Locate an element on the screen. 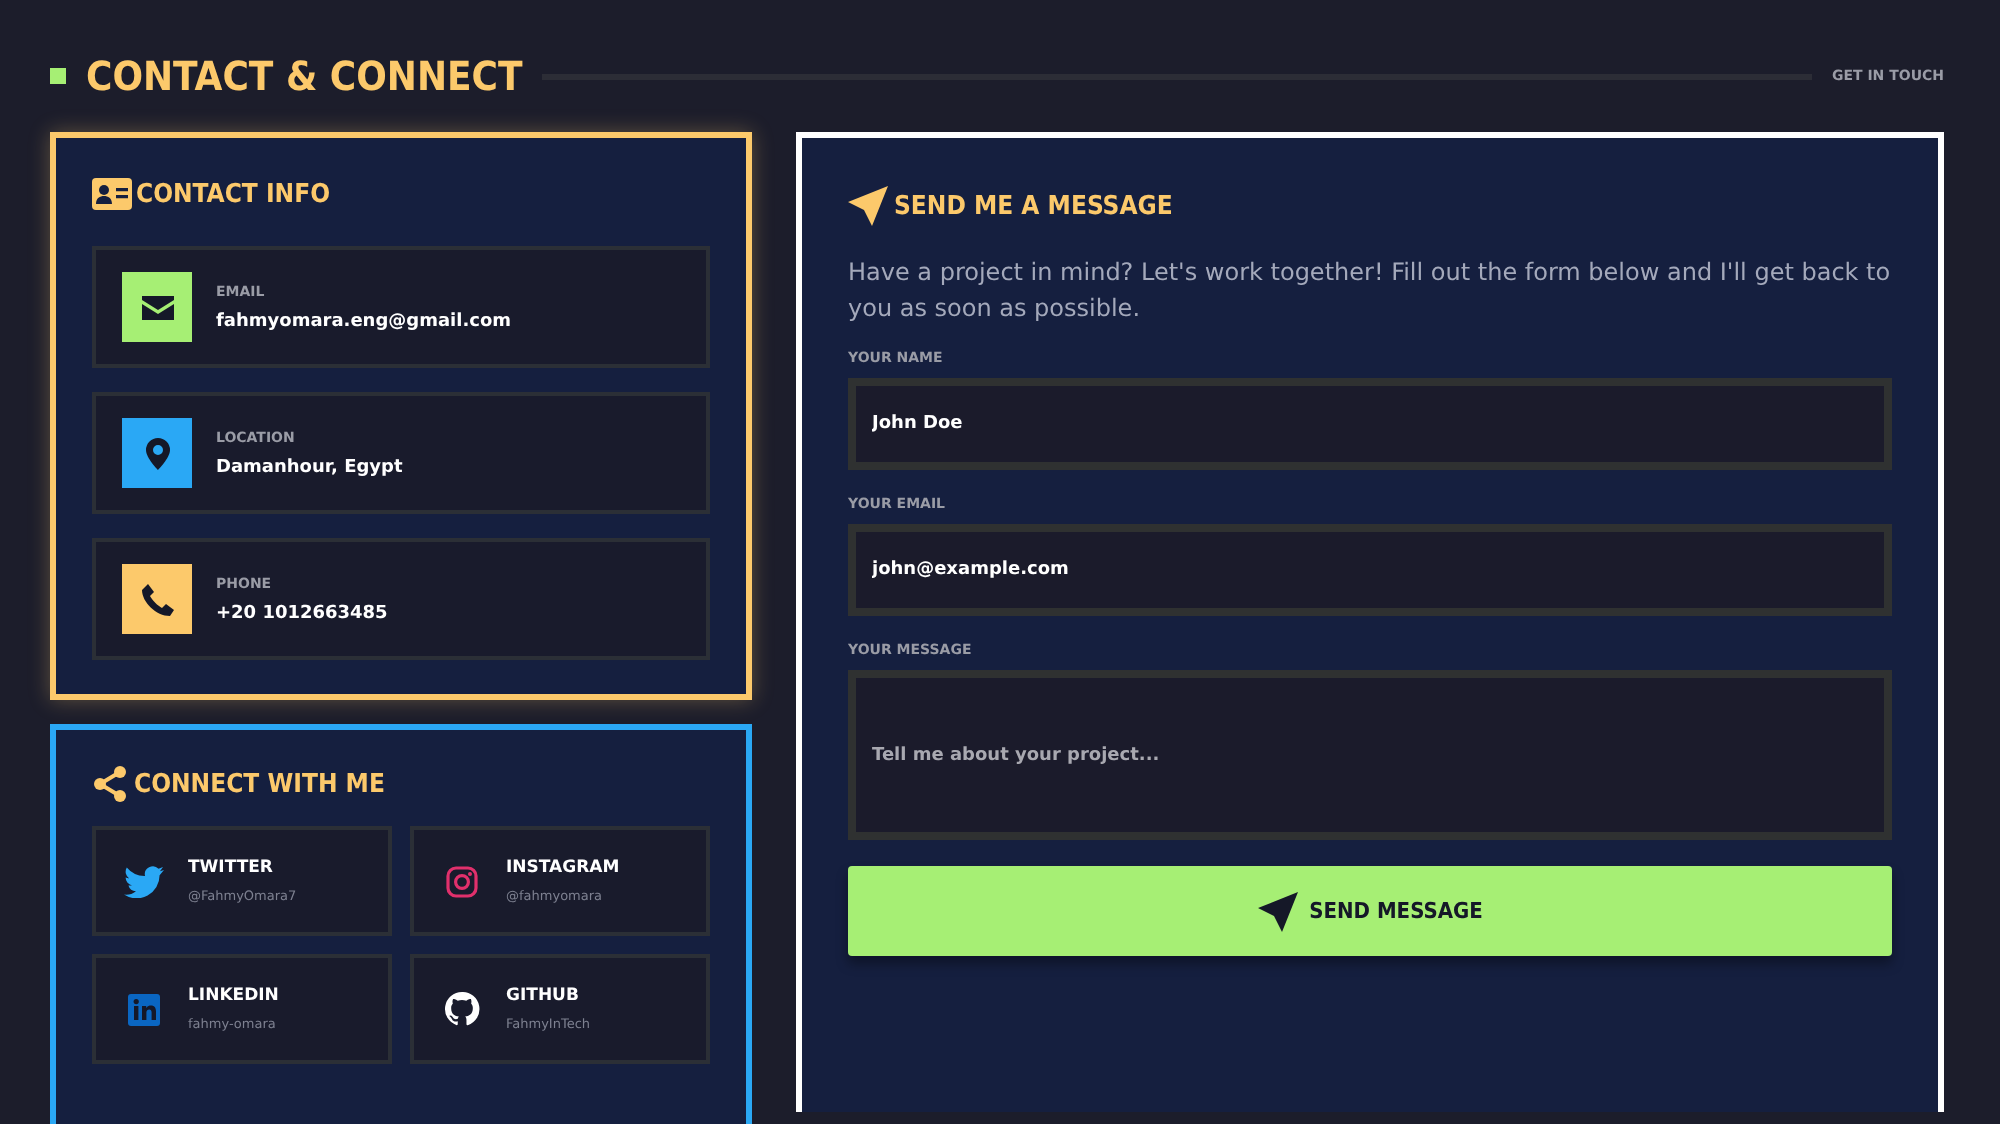 The width and height of the screenshot is (2000, 1124). contact-value: Damanhour, Egypt is located at coordinates (309, 467).